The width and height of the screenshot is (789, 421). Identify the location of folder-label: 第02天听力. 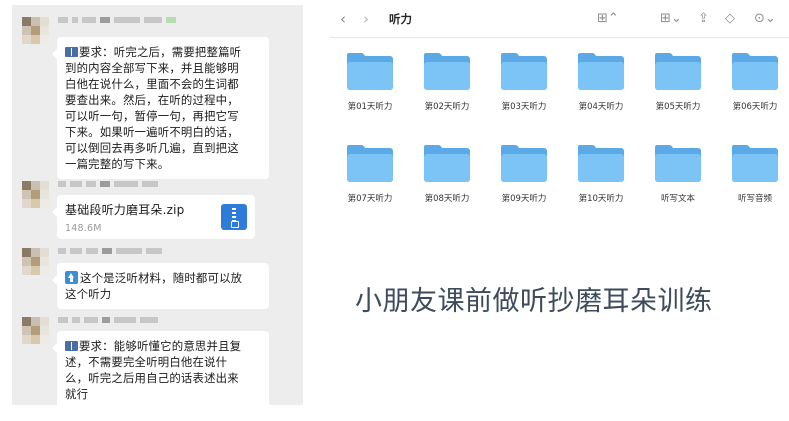
(447, 107).